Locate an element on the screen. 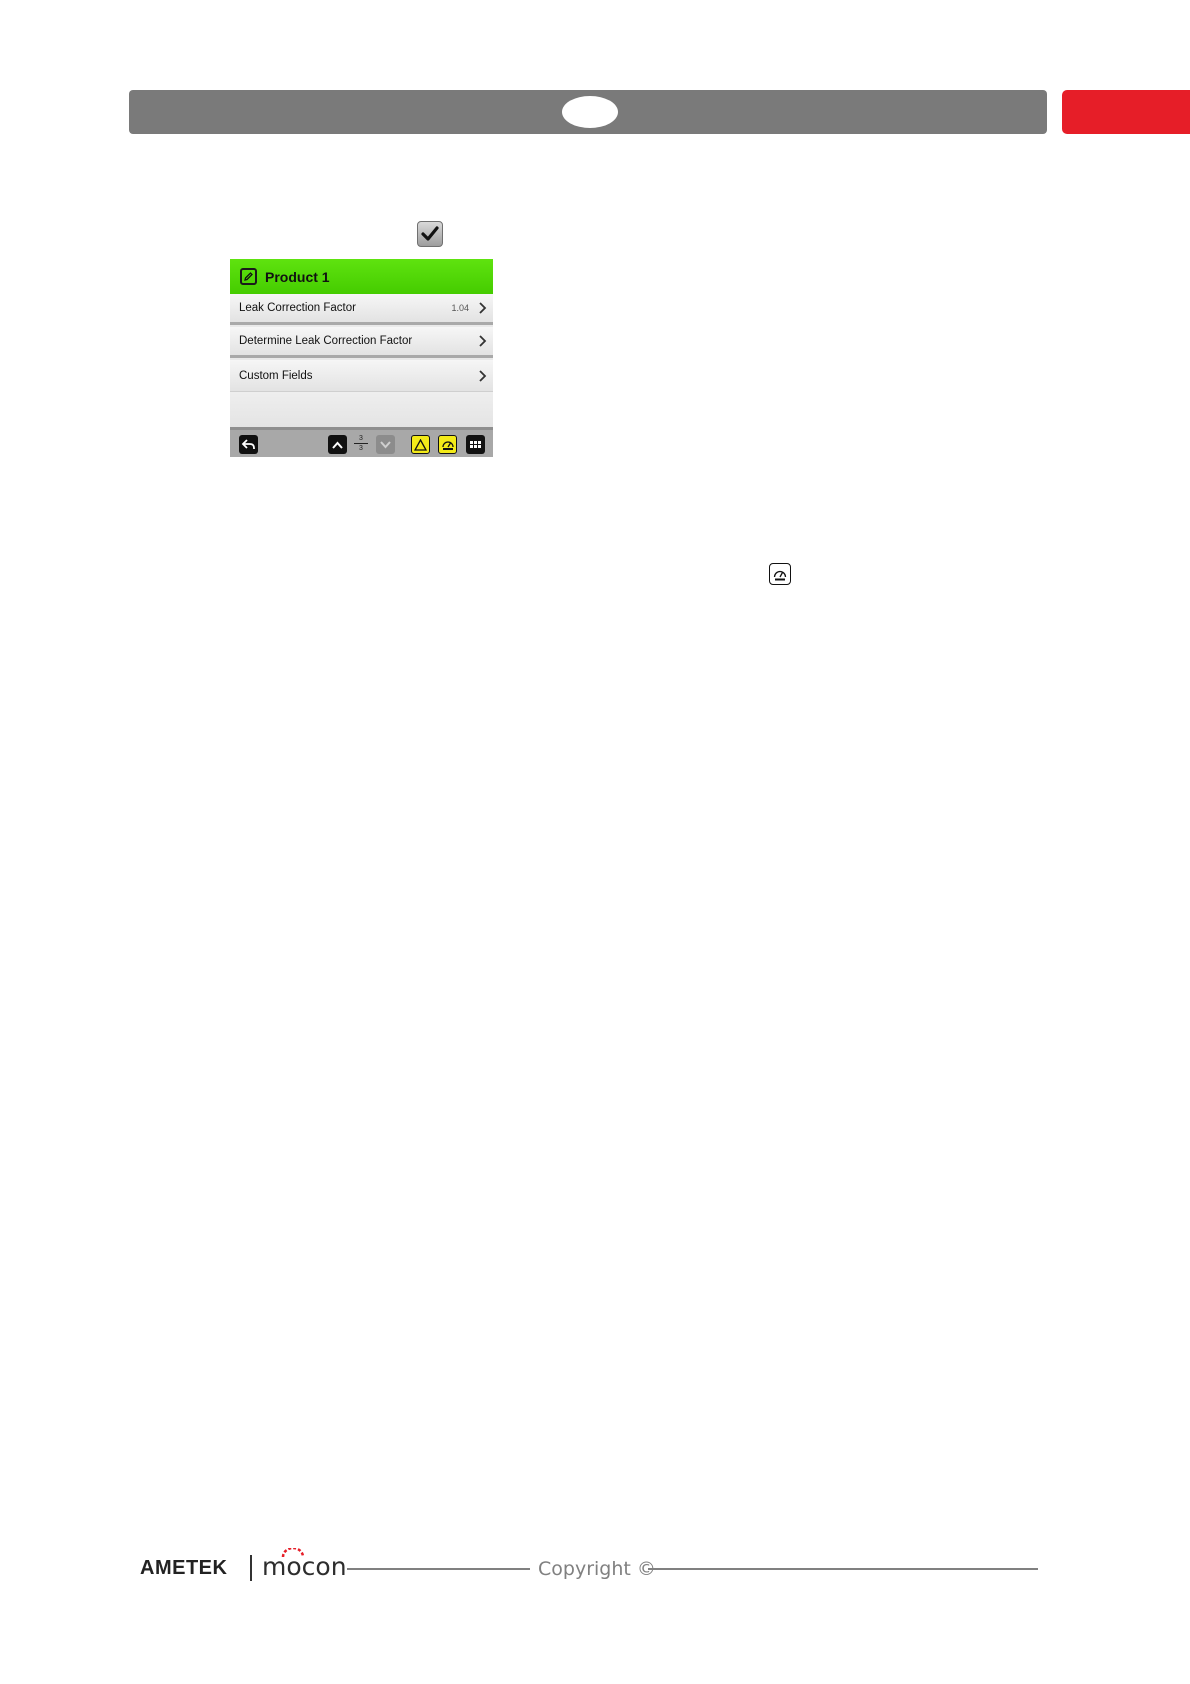 This screenshot has width=1190, height=1684. screen-header: Product 1 is located at coordinates (361, 276).